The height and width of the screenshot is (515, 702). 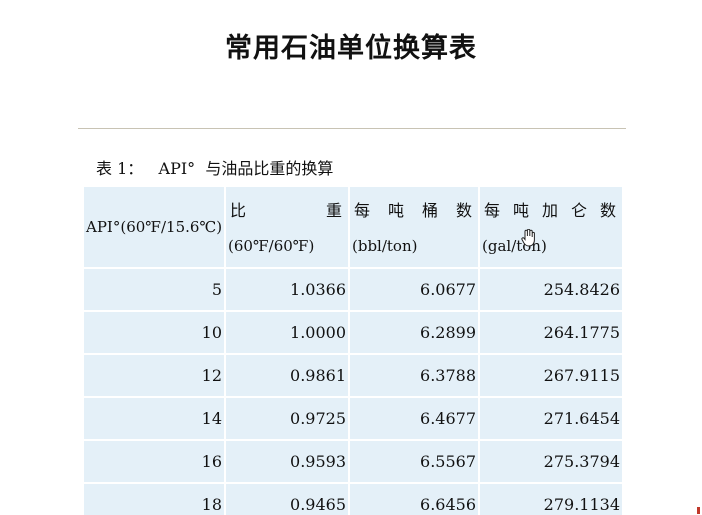 I want to click on cell-gal: 275.3794, so click(x=551, y=461).